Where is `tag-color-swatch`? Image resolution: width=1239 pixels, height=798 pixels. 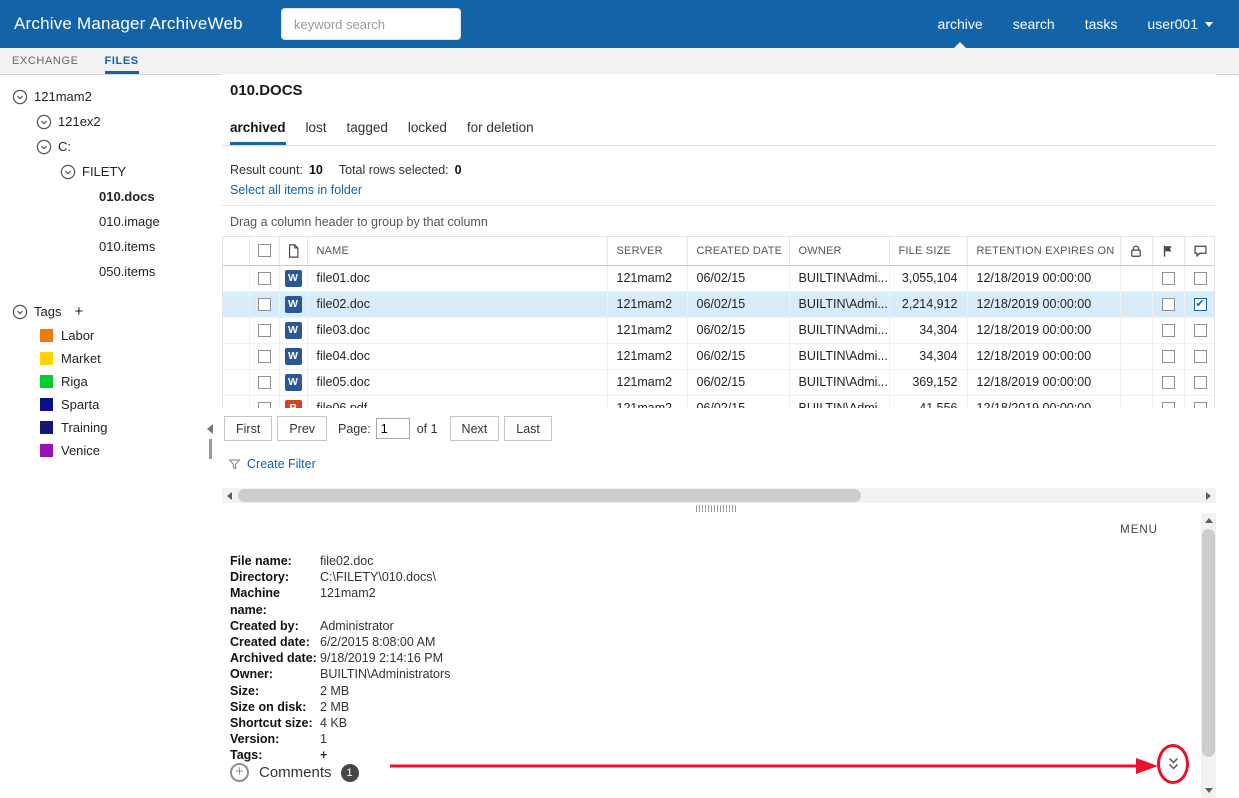 tag-color-swatch is located at coordinates (46, 450).